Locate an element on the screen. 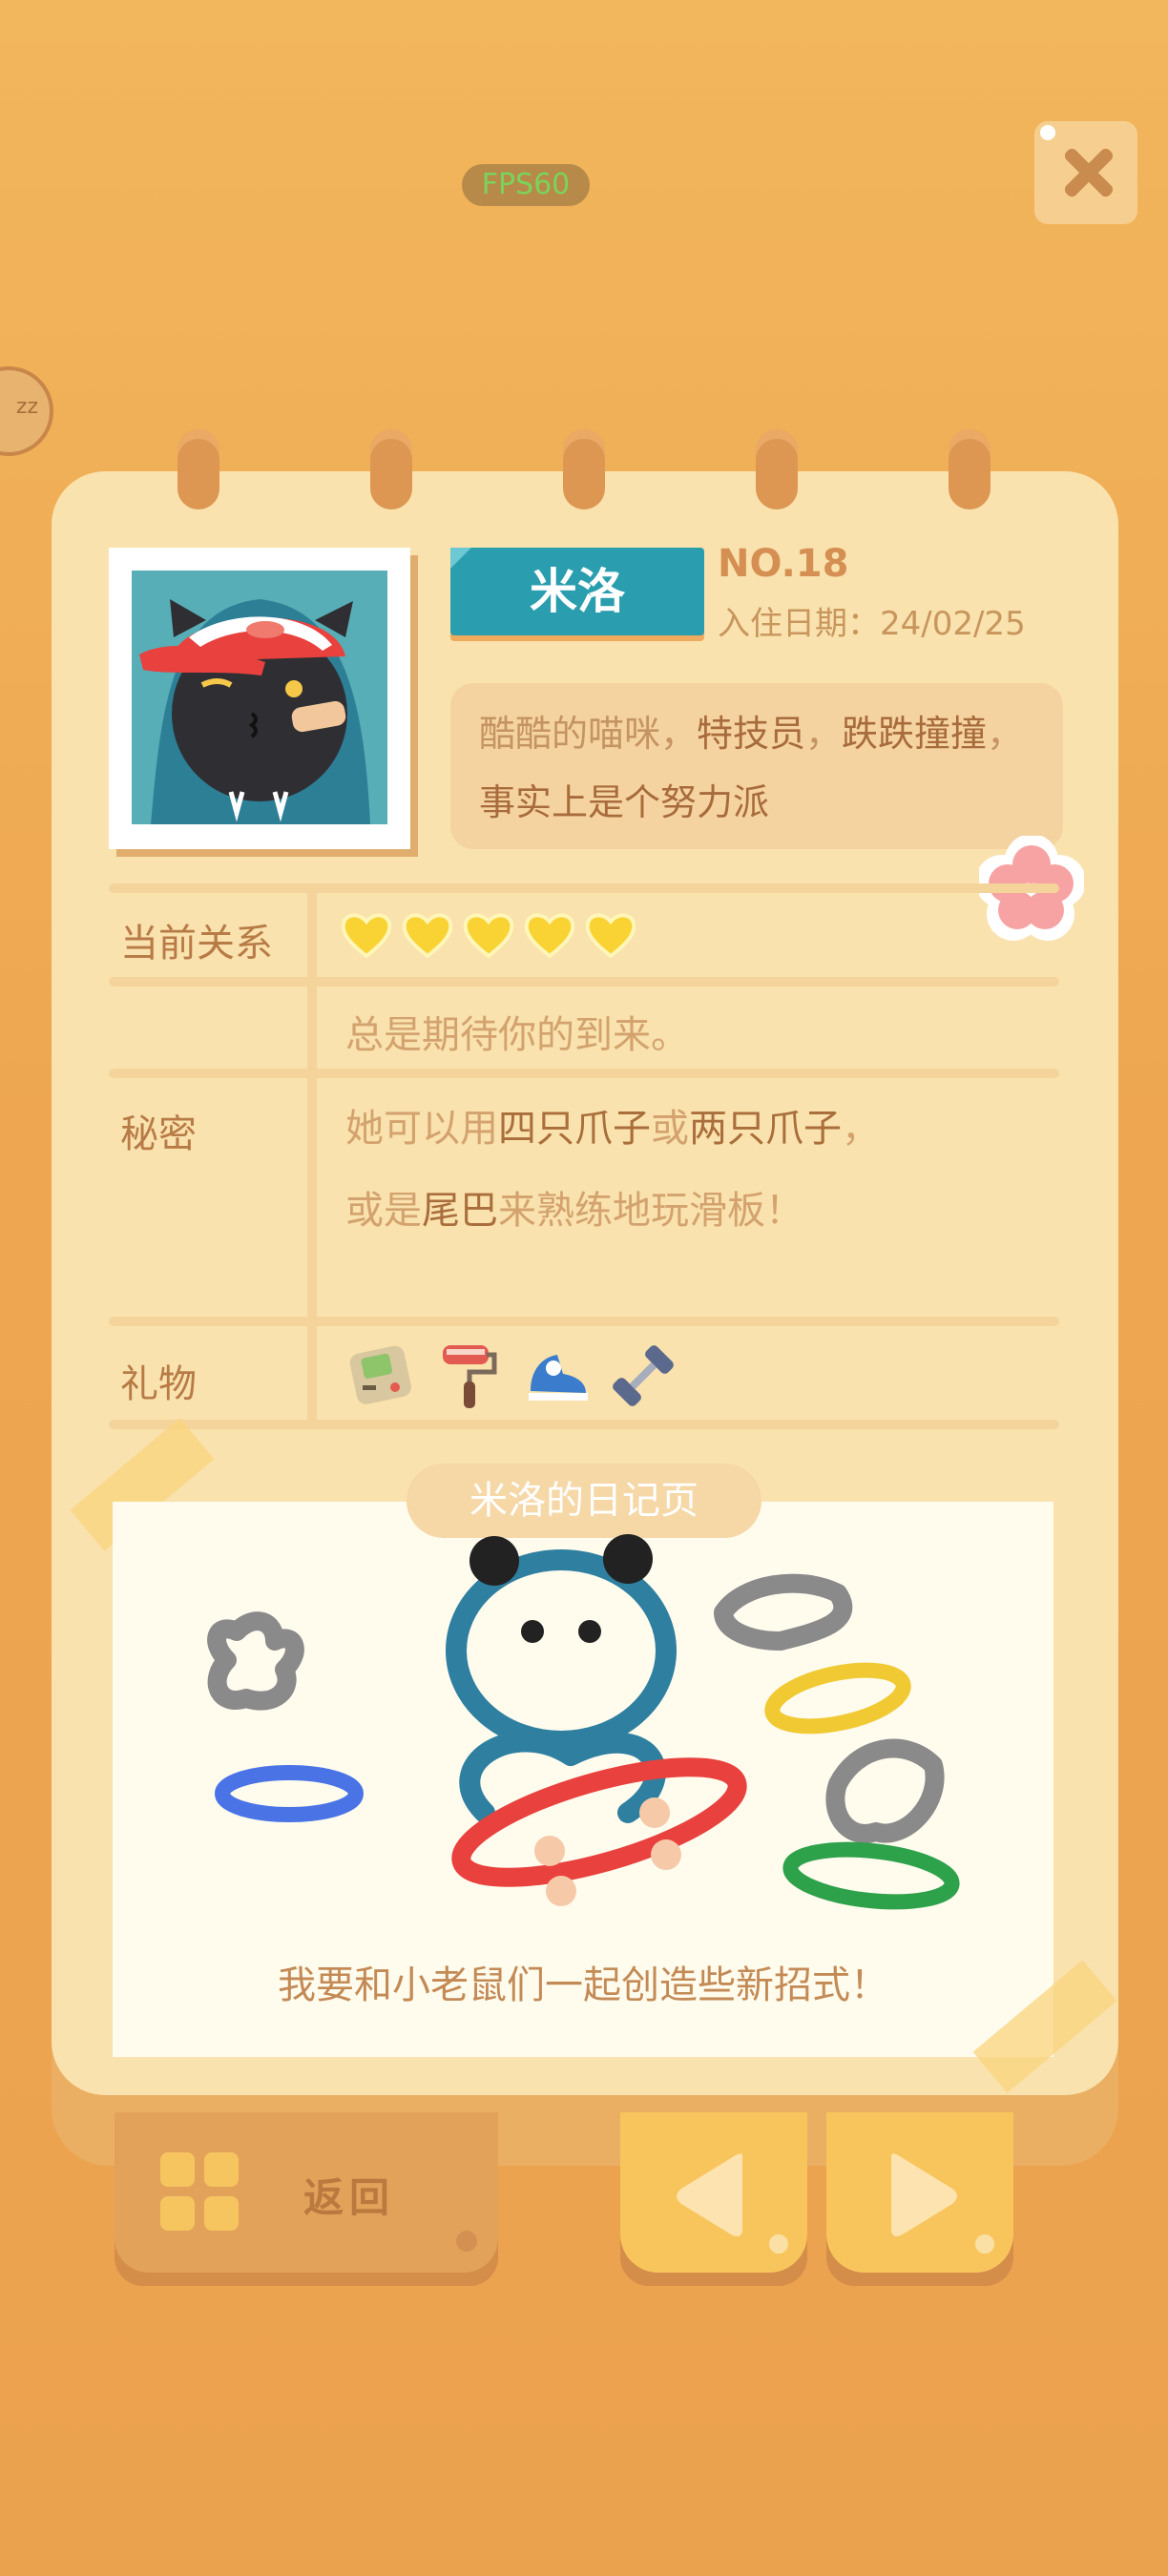 The height and width of the screenshot is (2576, 1168). text-segment: 尾巴 is located at coordinates (460, 1211).